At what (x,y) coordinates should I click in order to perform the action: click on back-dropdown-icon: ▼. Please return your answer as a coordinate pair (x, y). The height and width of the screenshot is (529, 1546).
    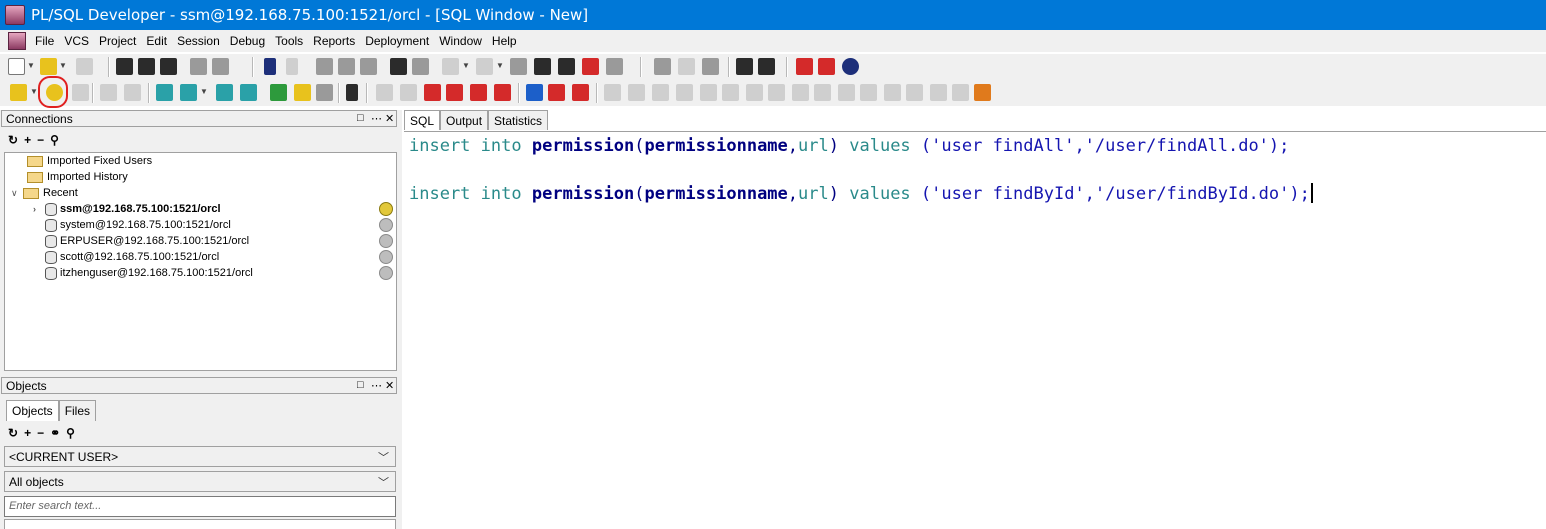
    Looking at the image, I should click on (466, 66).